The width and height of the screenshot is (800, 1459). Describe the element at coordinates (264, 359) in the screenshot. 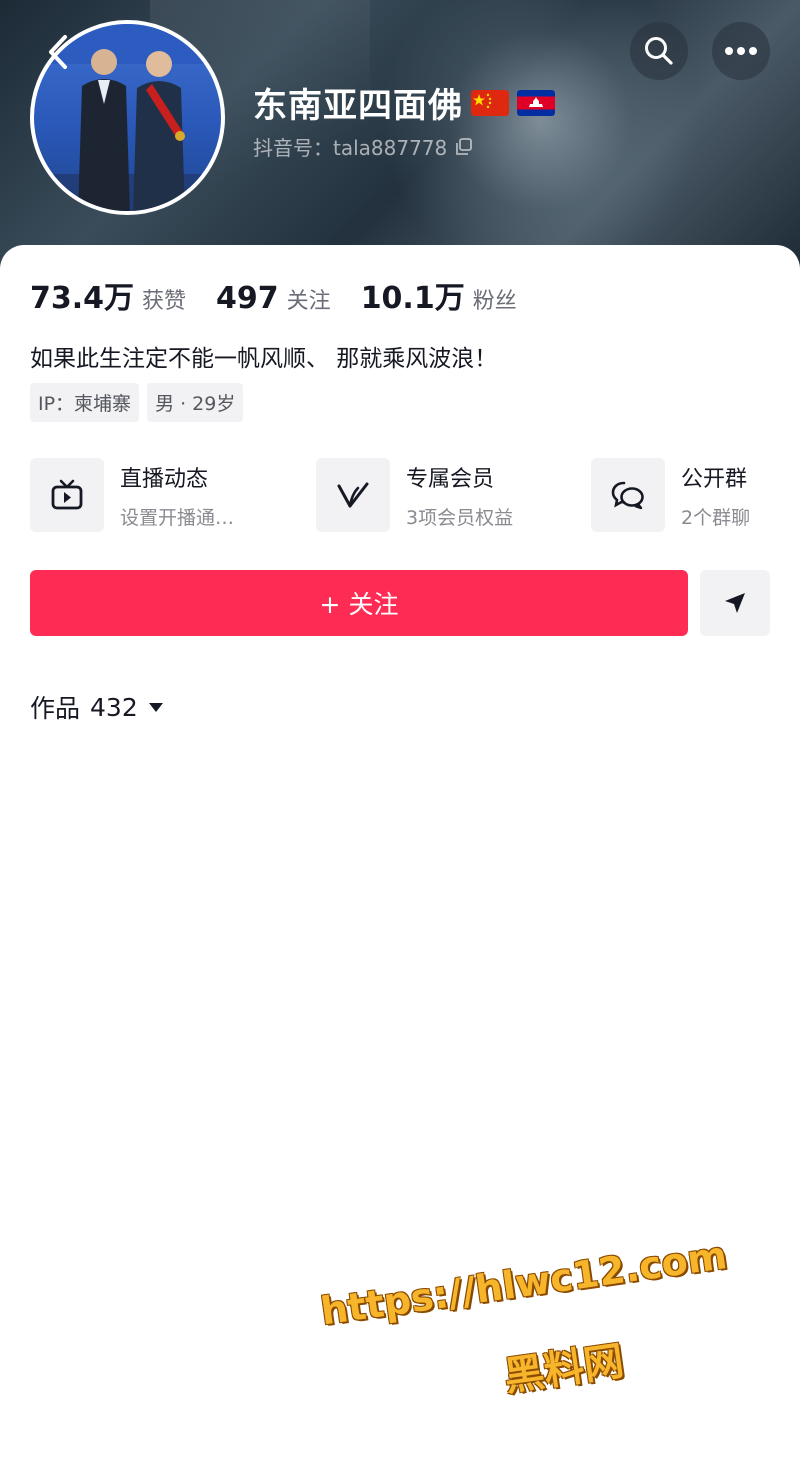

I see `profile-bio: 如果此生注定不能一帆风顺、 那就乘风波浪！` at that location.